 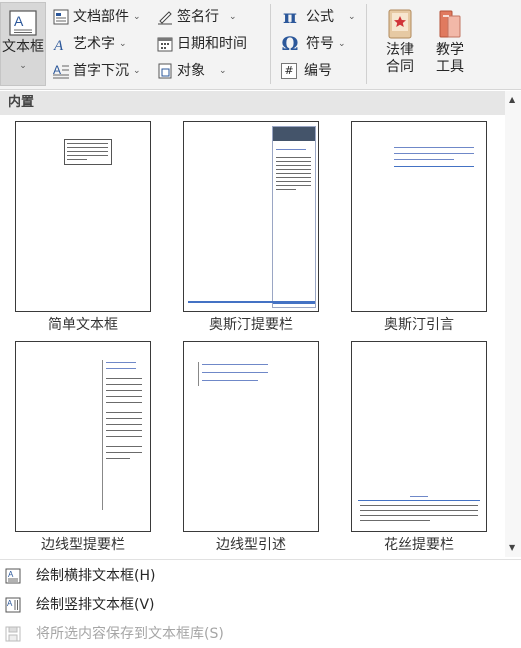 What do you see at coordinates (94, 44) in the screenshot?
I see `wordart-label: 艺术字` at bounding box center [94, 44].